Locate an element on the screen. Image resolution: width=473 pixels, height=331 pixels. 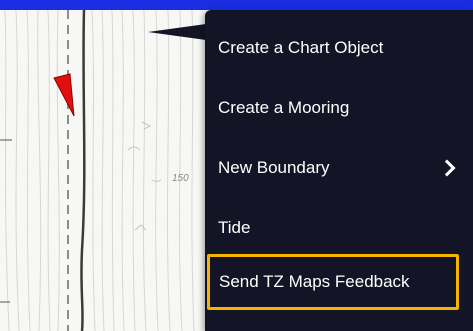
boat-icon is located at coordinates (65, 96).